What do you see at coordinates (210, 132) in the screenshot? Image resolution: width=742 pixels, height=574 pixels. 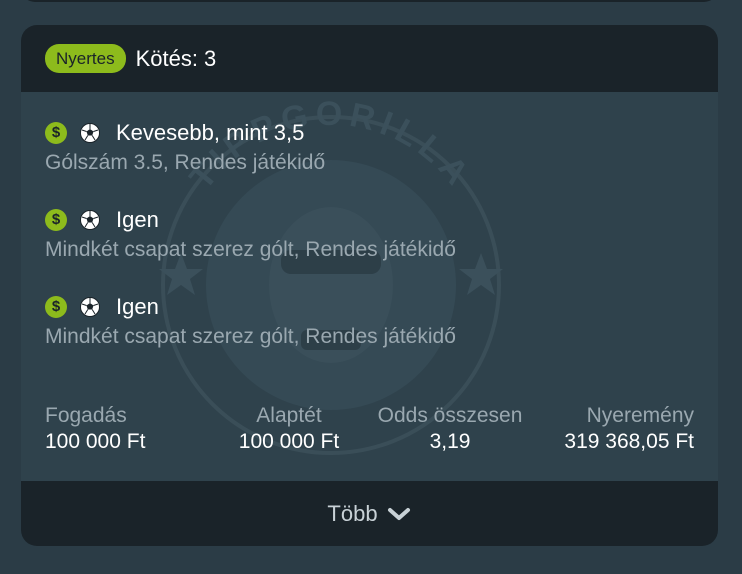 I see `bet-pick: Kevesebb, mint 3,5` at bounding box center [210, 132].